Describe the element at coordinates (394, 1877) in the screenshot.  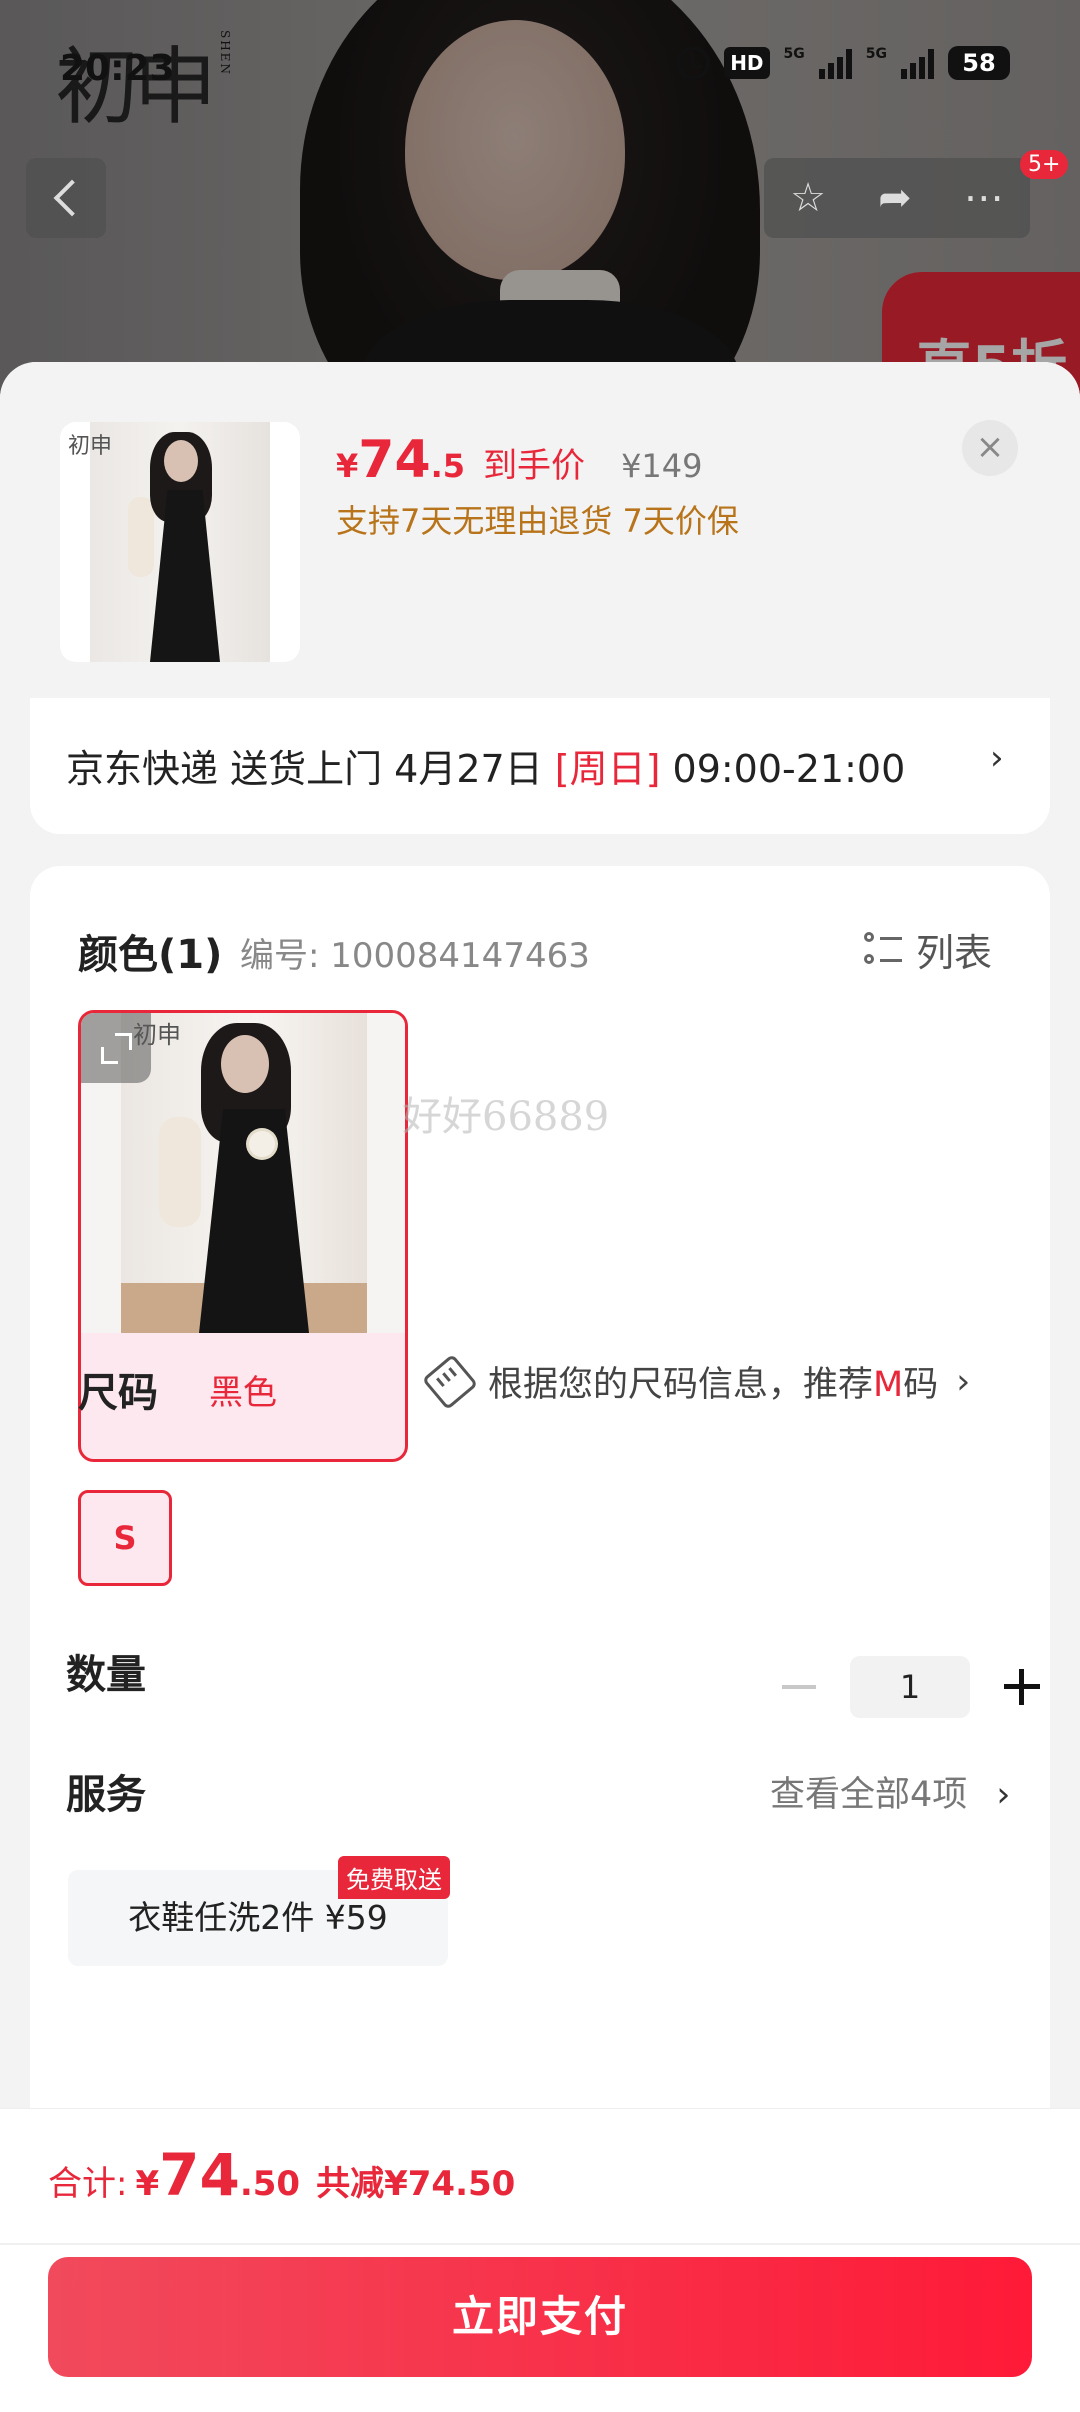
I see `free-pickup-badge: 免费取送` at that location.